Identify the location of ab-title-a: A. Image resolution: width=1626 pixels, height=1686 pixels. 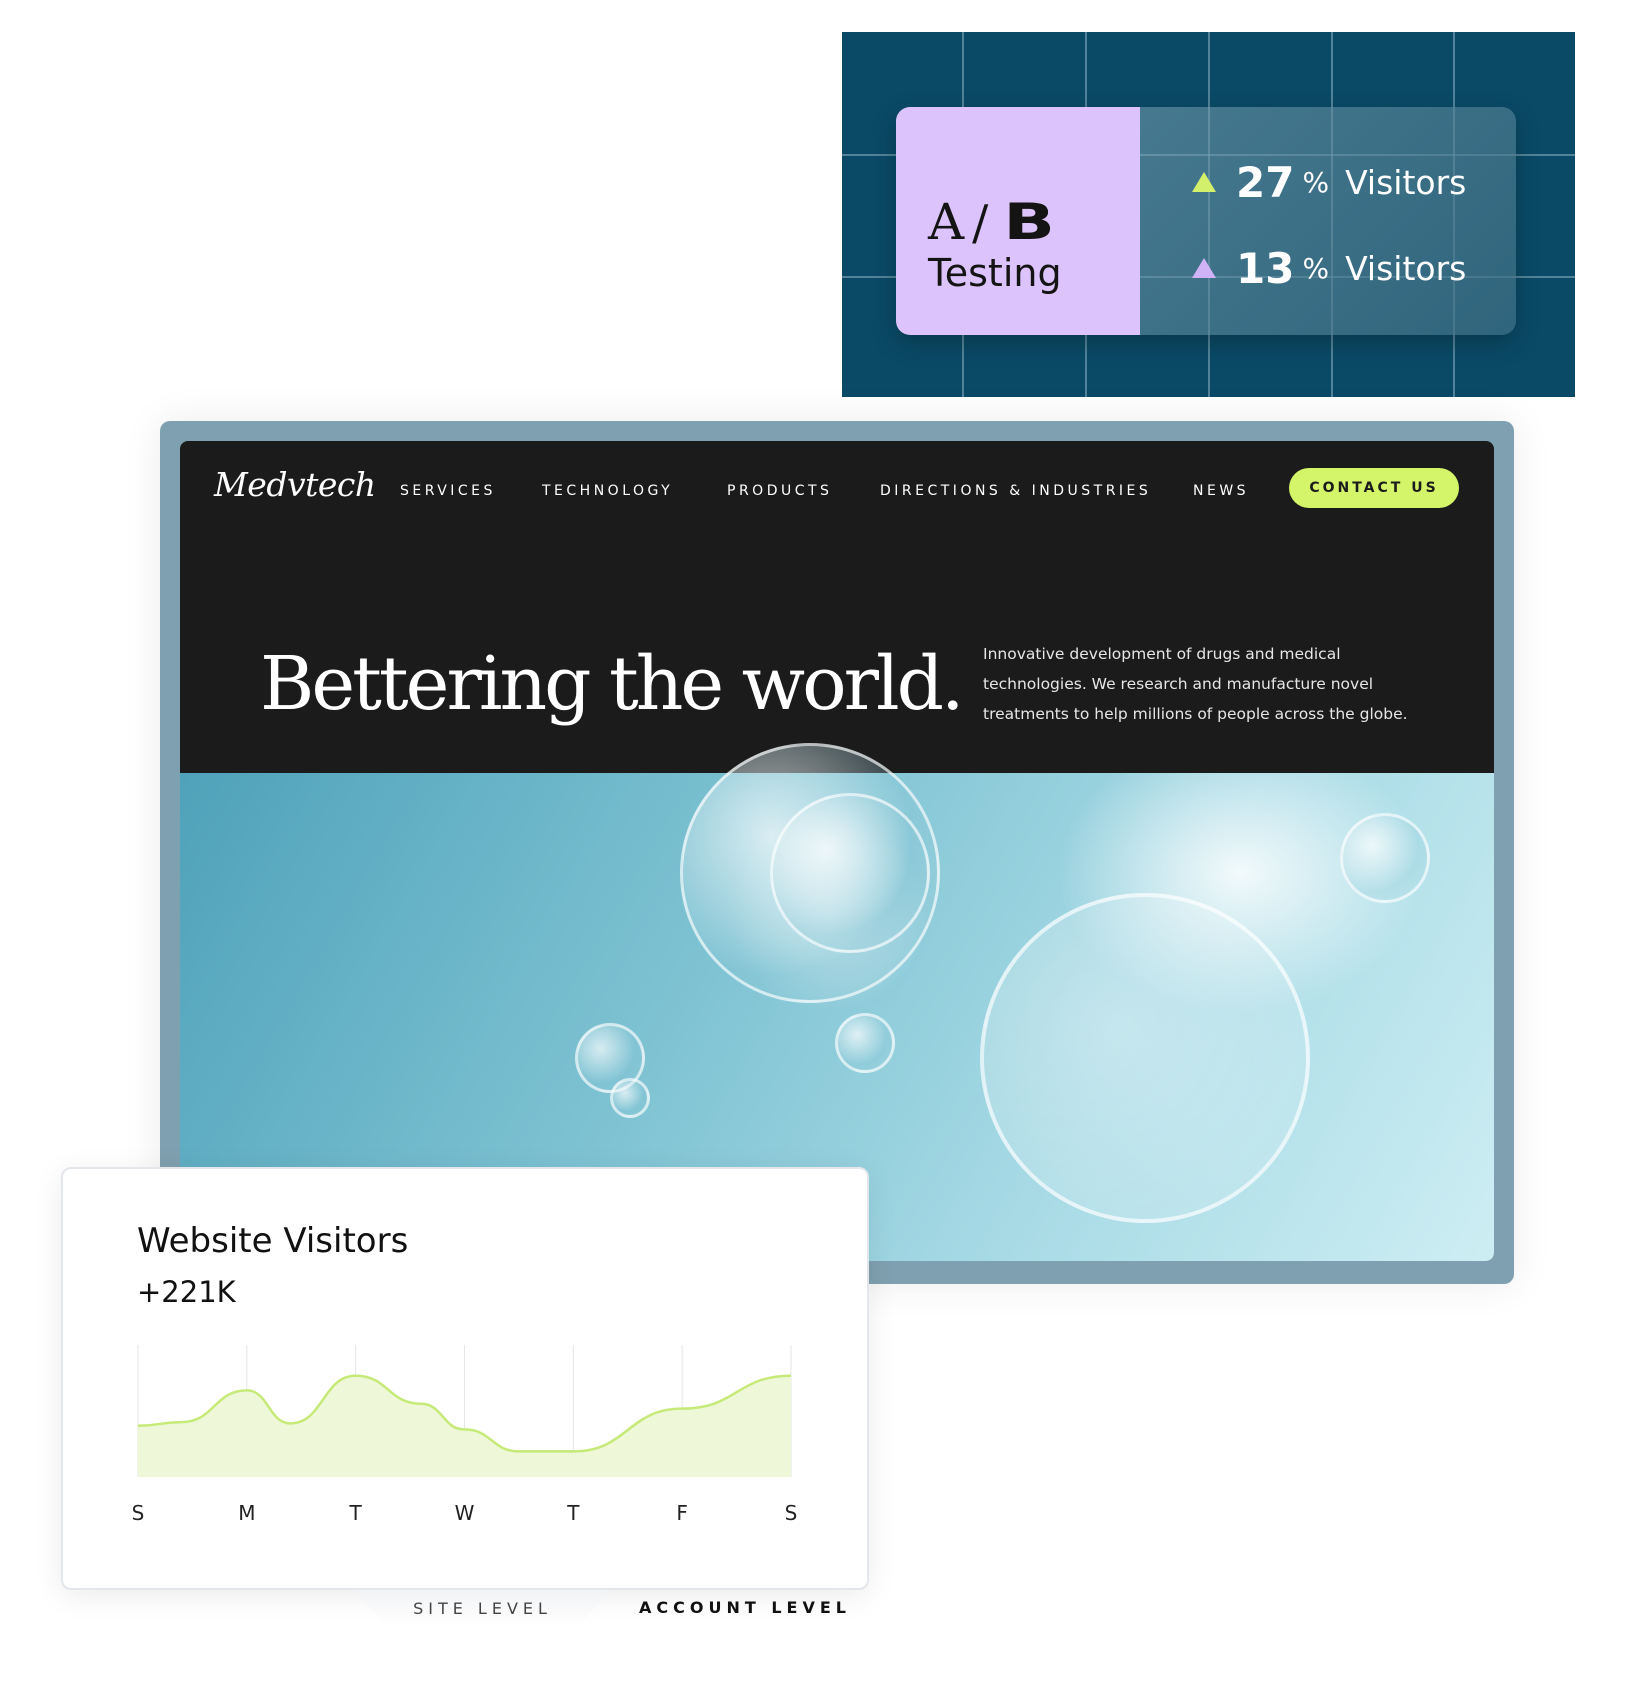
(946, 222).